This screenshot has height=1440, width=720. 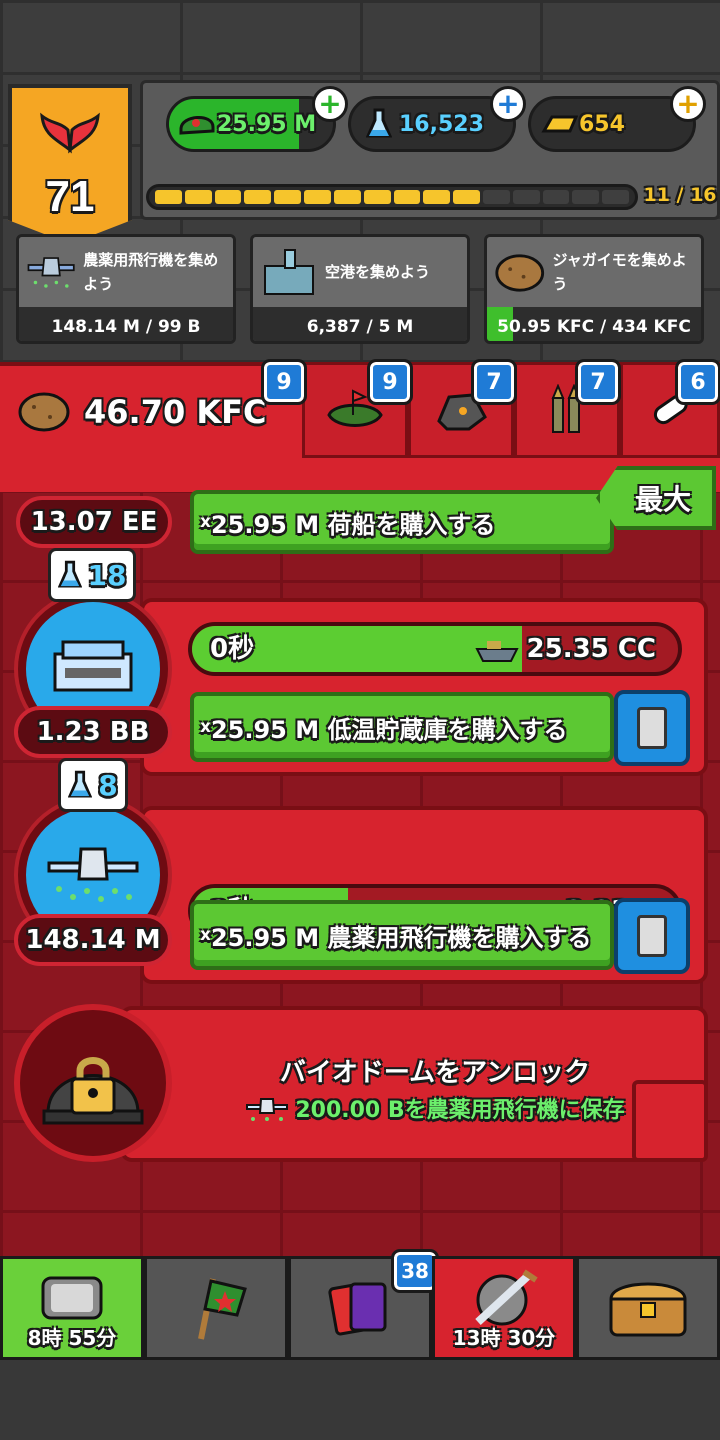 What do you see at coordinates (70, 164) in the screenshot?
I see `level-banner: 71` at bounding box center [70, 164].